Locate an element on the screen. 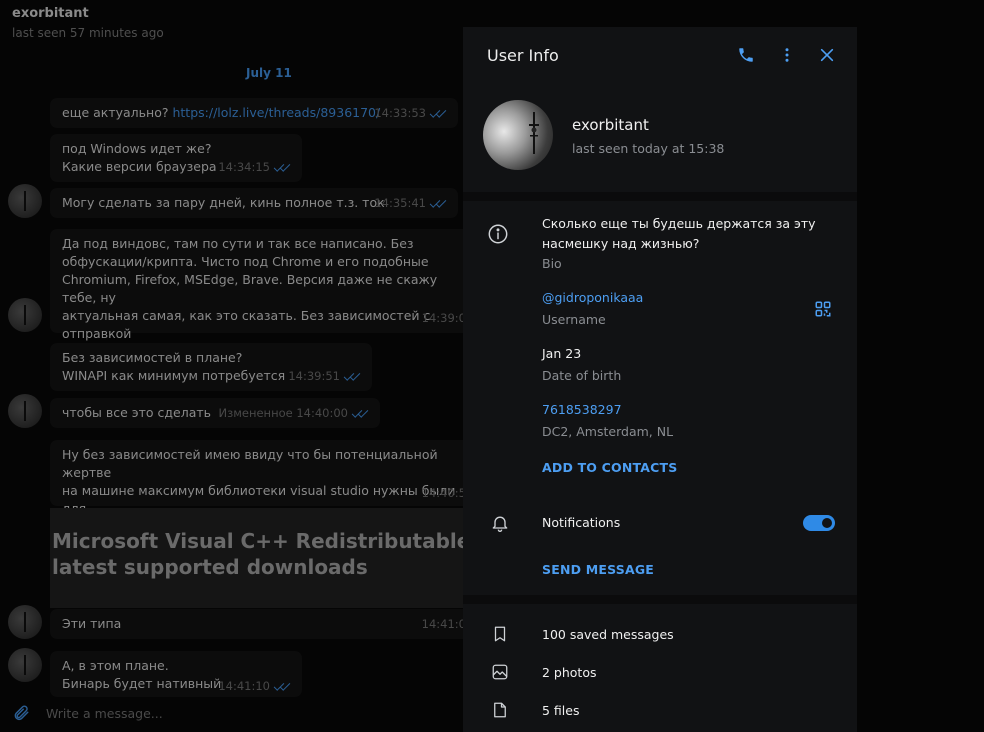  qr-code-icon is located at coordinates (823, 309).